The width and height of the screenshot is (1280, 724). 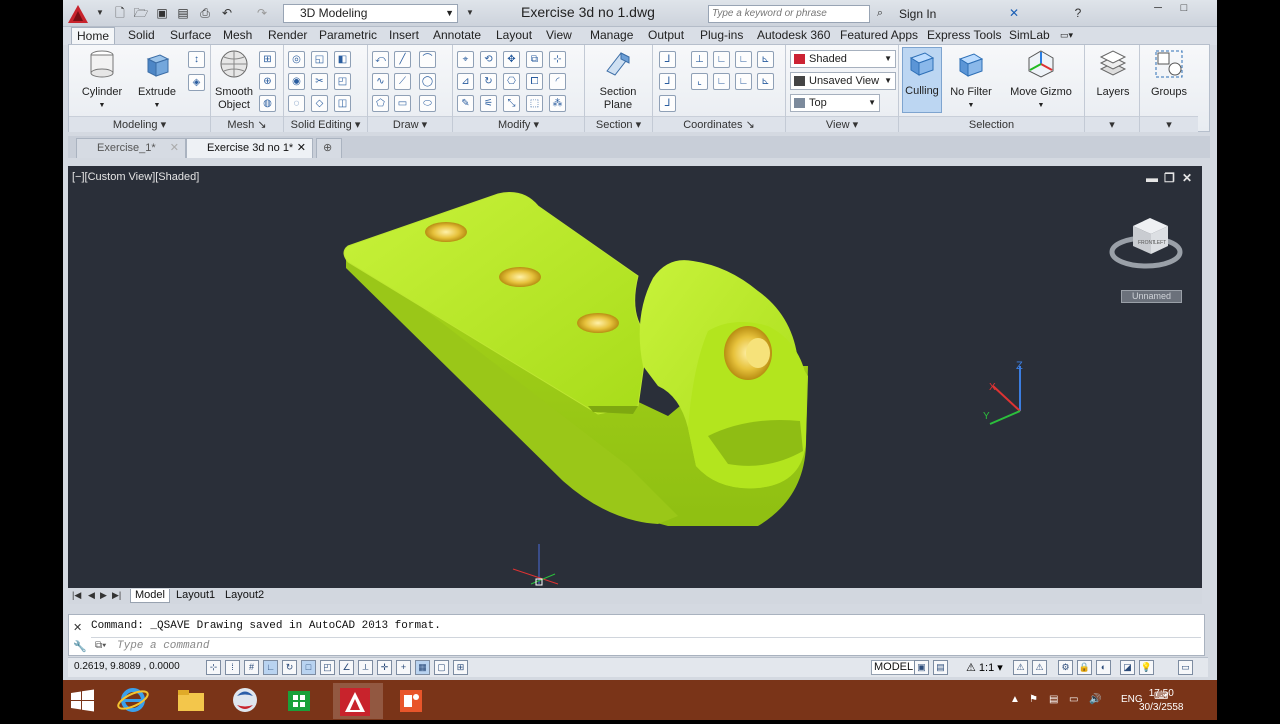 I want to click on minimize-button: ─, so click(x=1158, y=9).